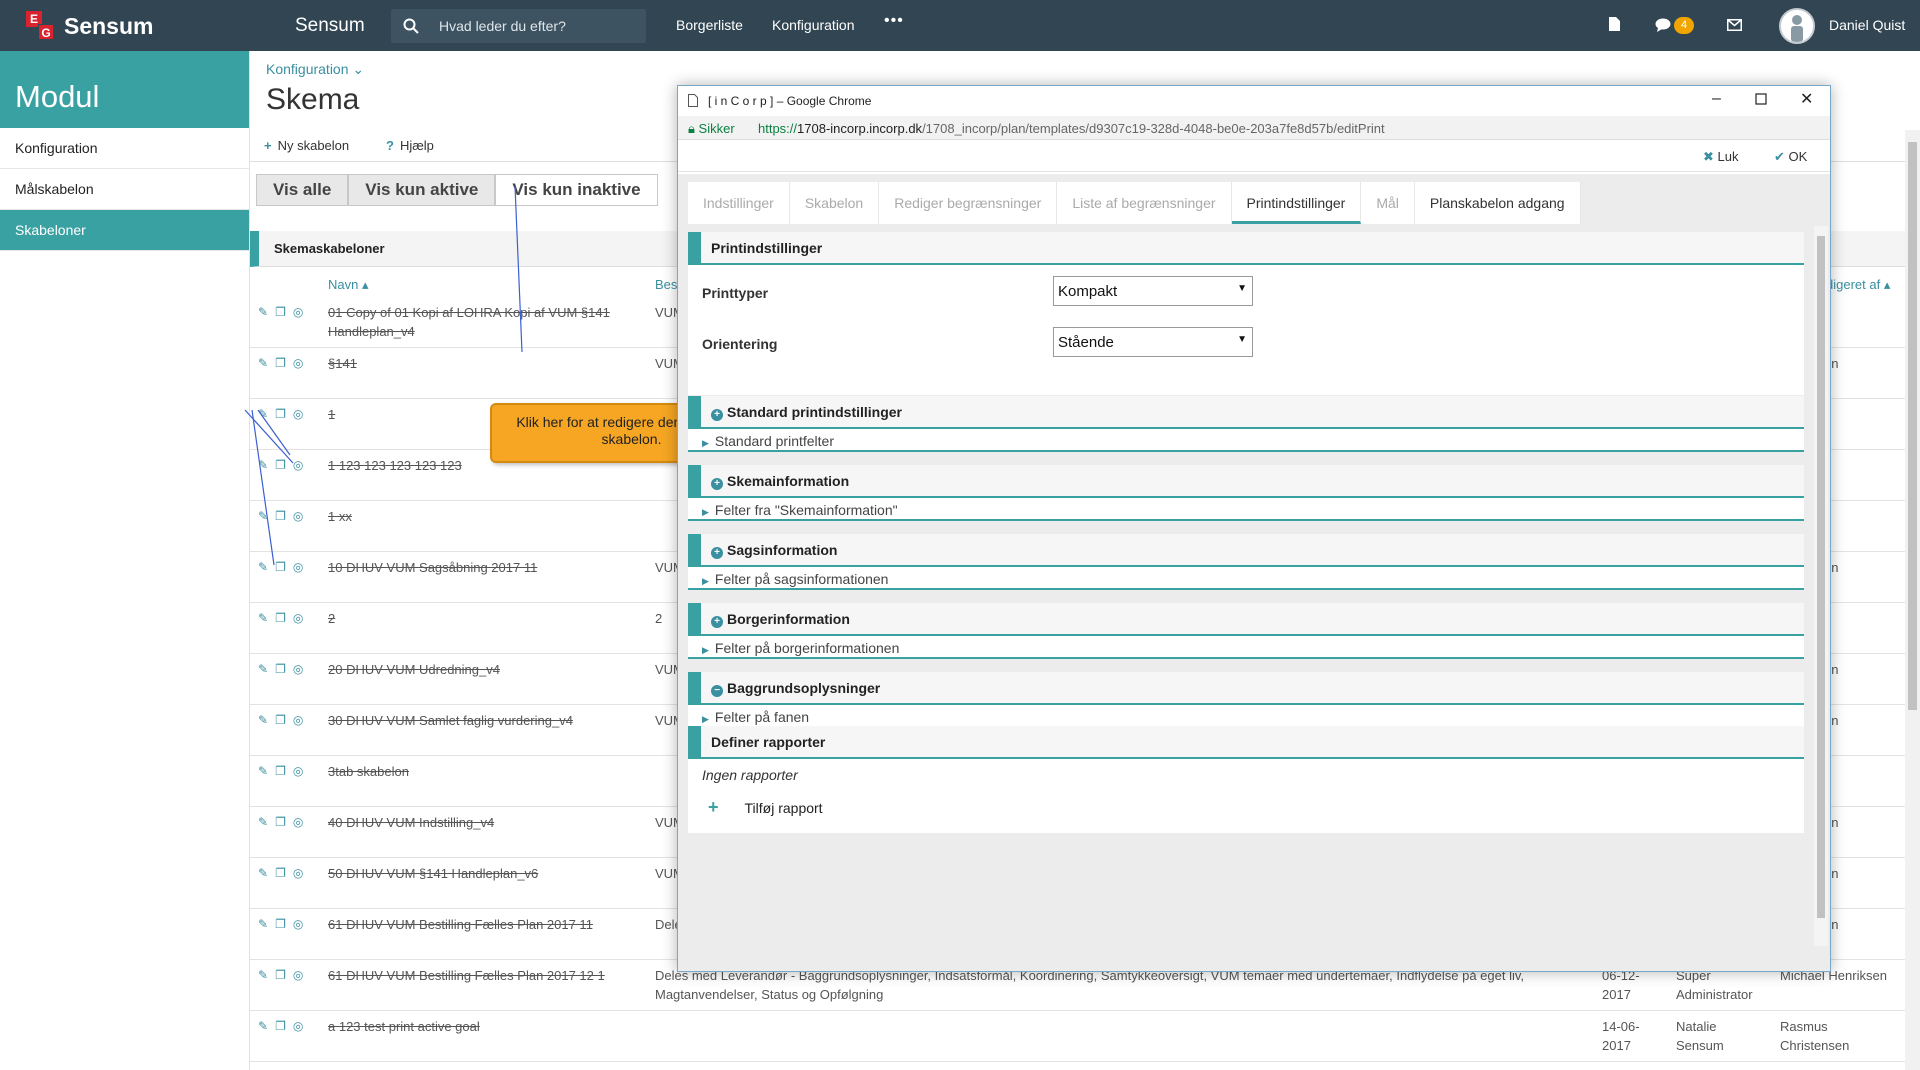 This screenshot has width=1920, height=1070. What do you see at coordinates (1821, 577) in the screenshot?
I see `popup-scrollbar-thumb` at bounding box center [1821, 577].